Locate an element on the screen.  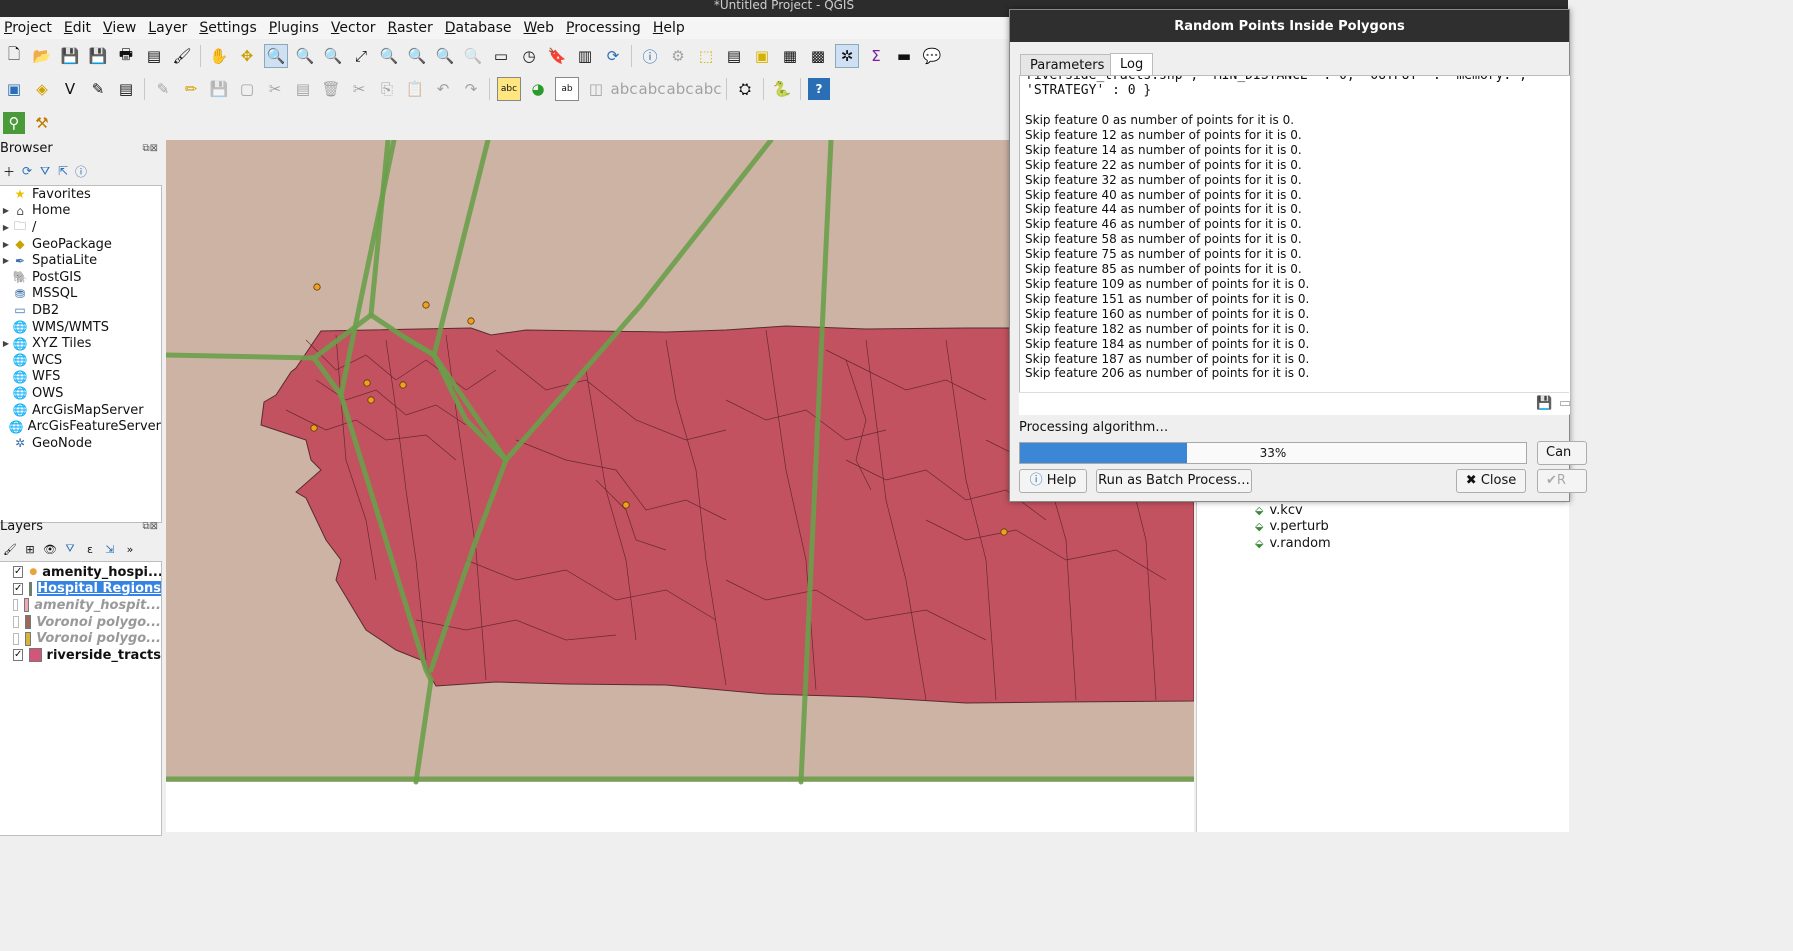
menu-web: Web is located at coordinates (541, 28).